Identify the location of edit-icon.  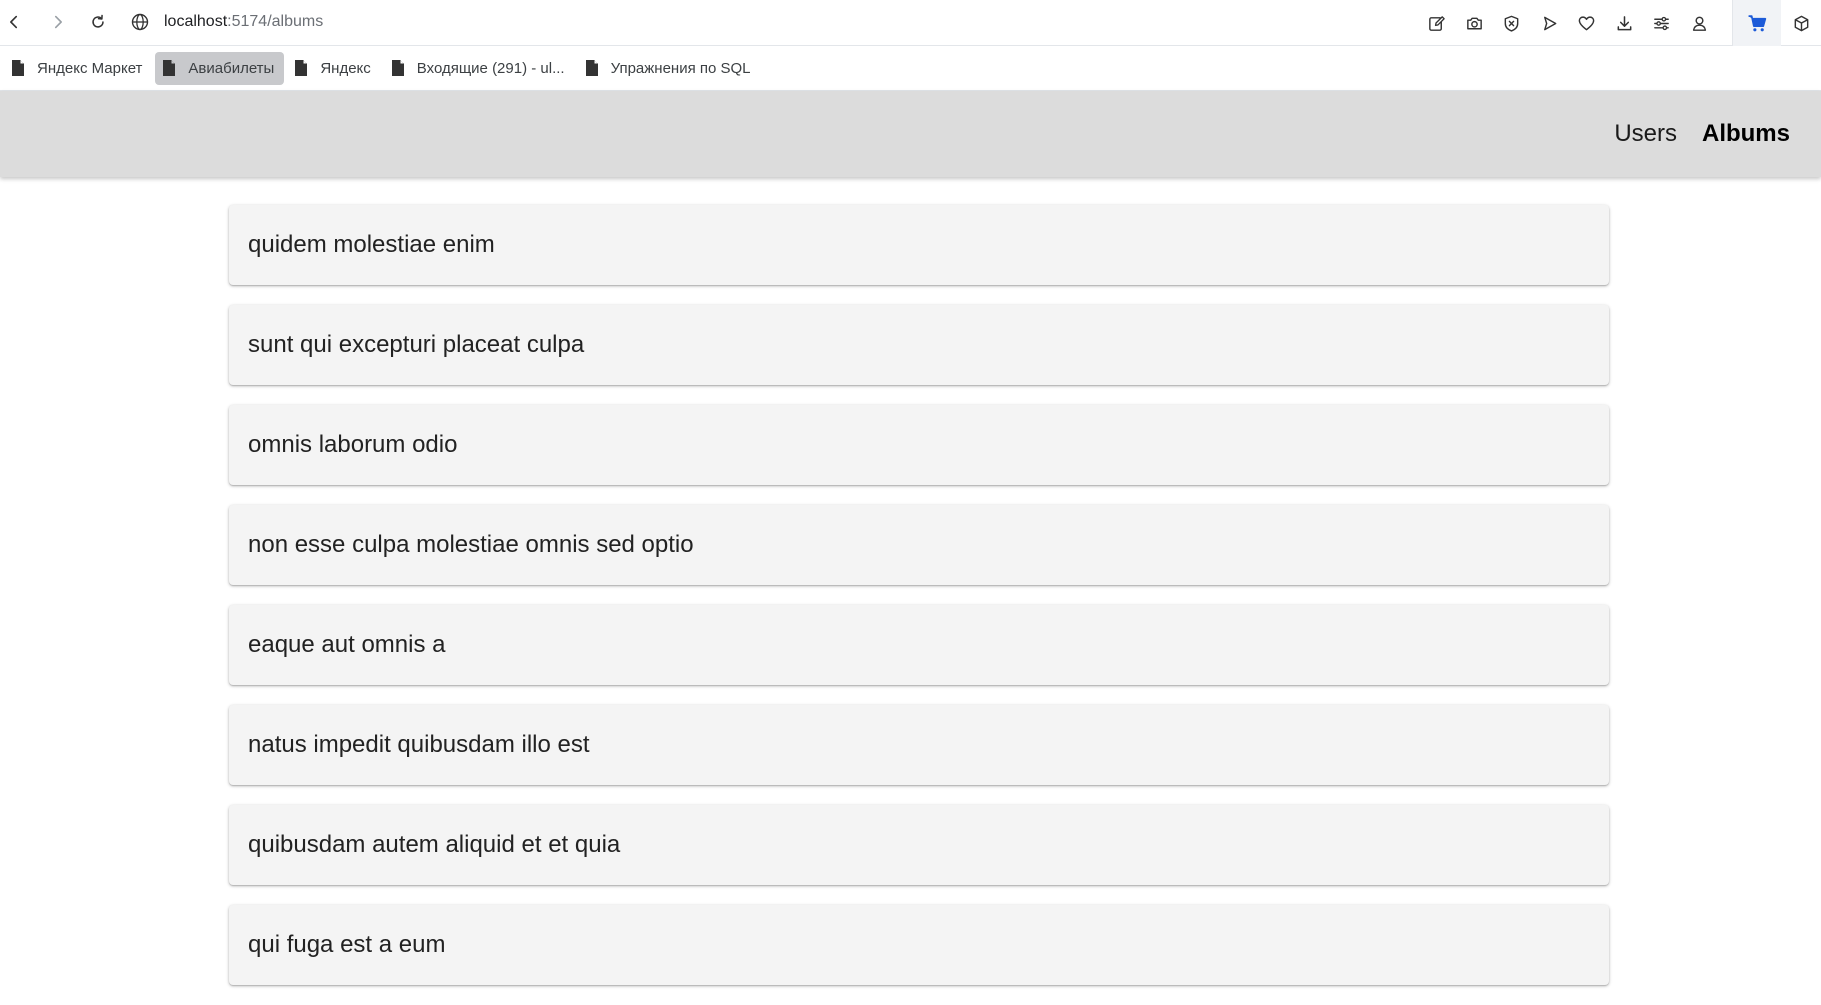
(1437, 23).